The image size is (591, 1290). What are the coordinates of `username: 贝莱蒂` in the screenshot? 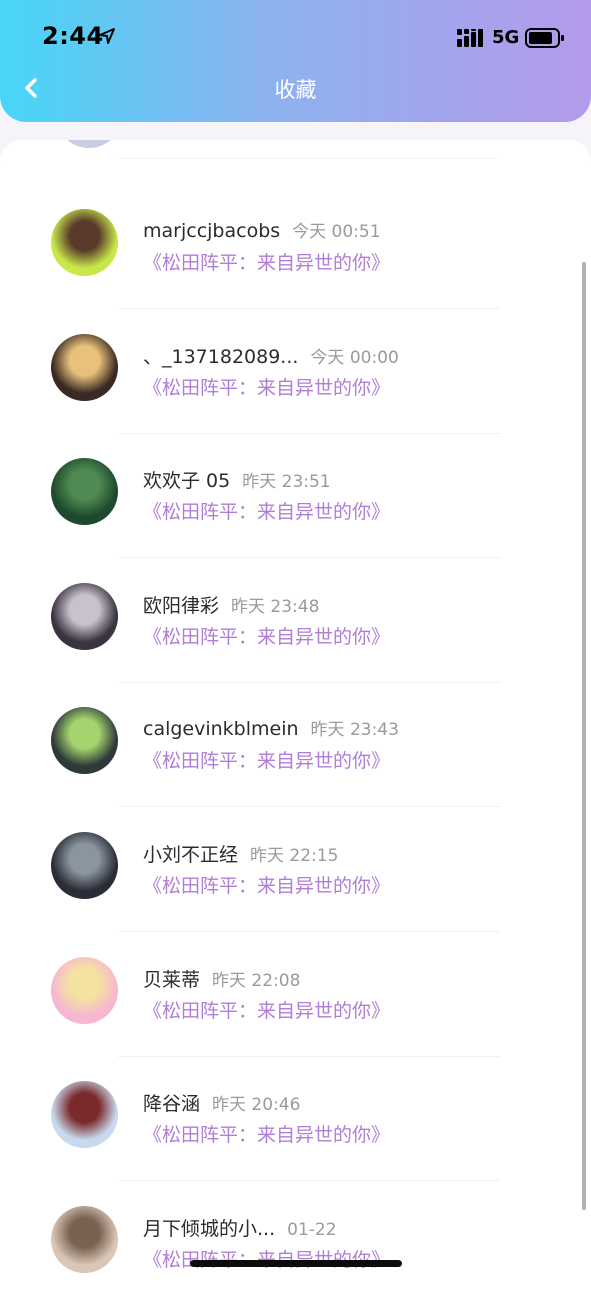 It's located at (171, 980).